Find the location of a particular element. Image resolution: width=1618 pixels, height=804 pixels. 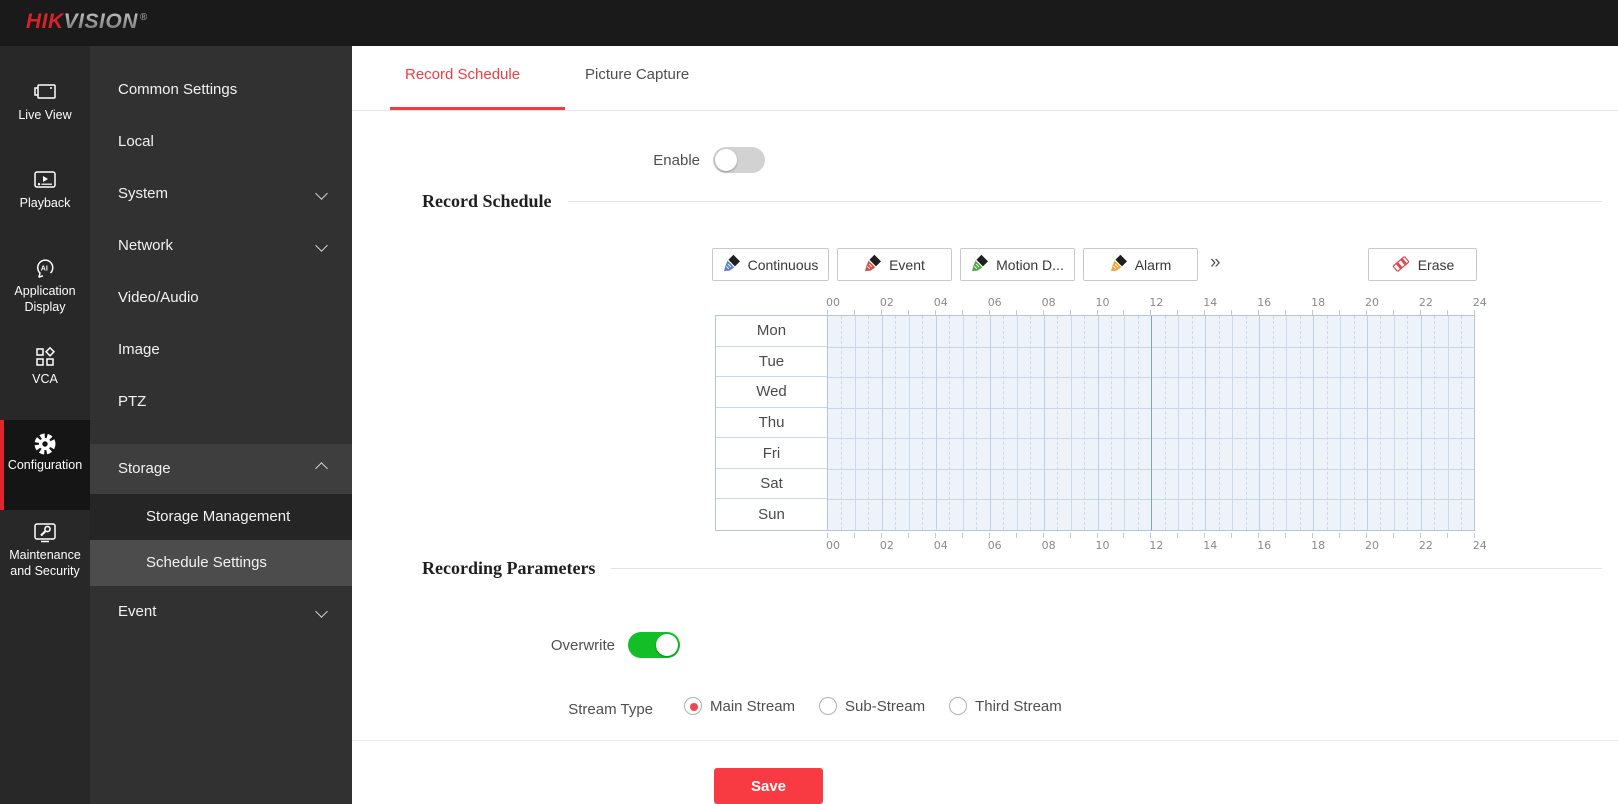

sidebar-item-system: System is located at coordinates (221, 194).